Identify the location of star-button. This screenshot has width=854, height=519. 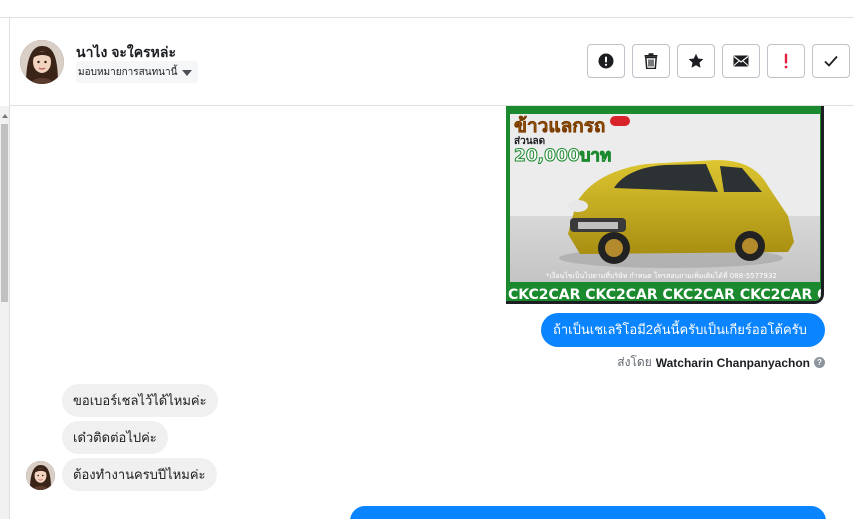
(696, 61).